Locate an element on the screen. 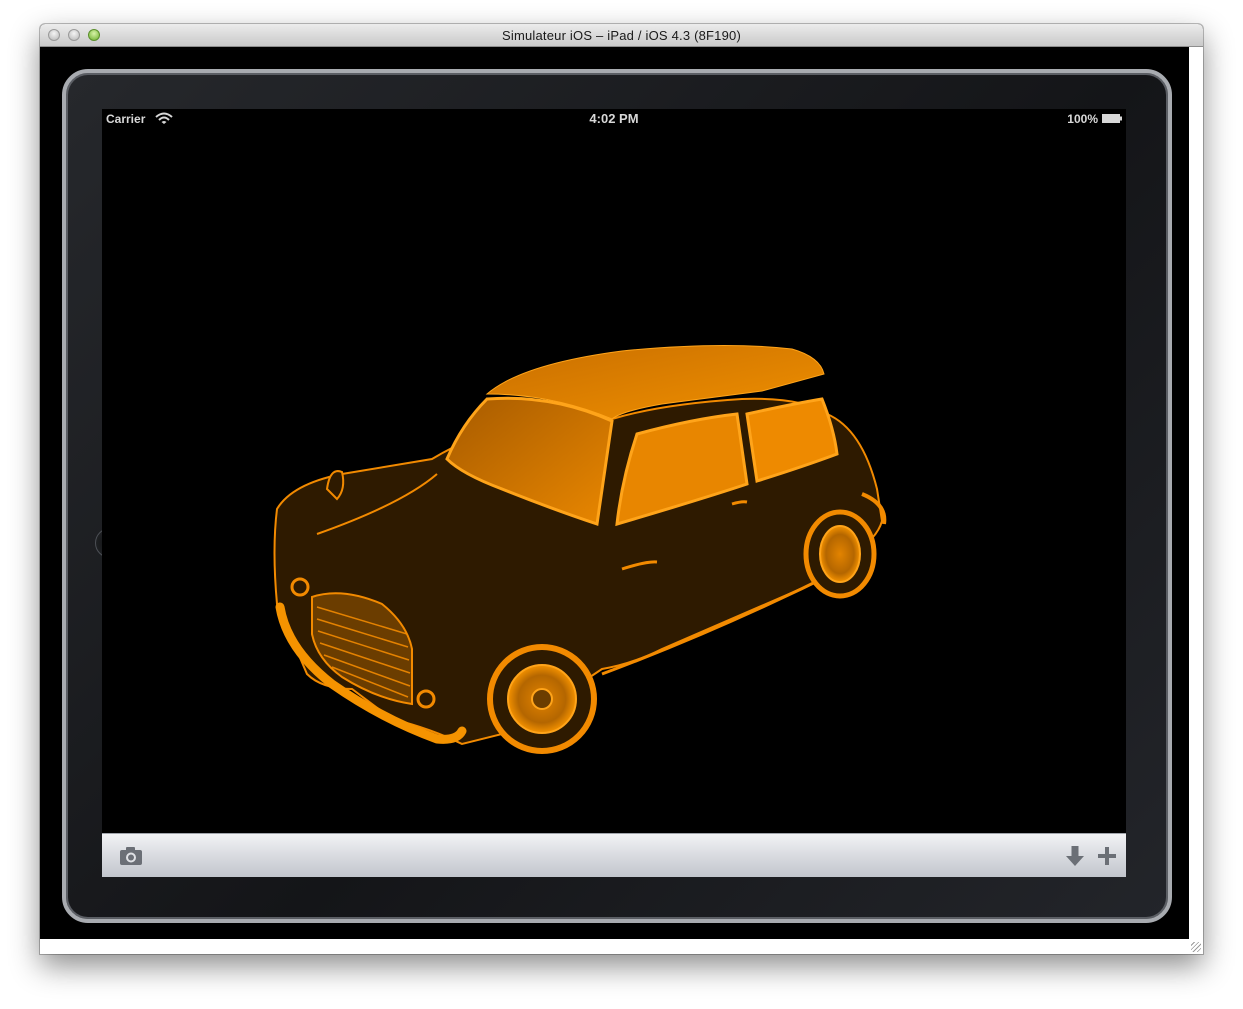  status-time: 4:02 PM is located at coordinates (614, 118).